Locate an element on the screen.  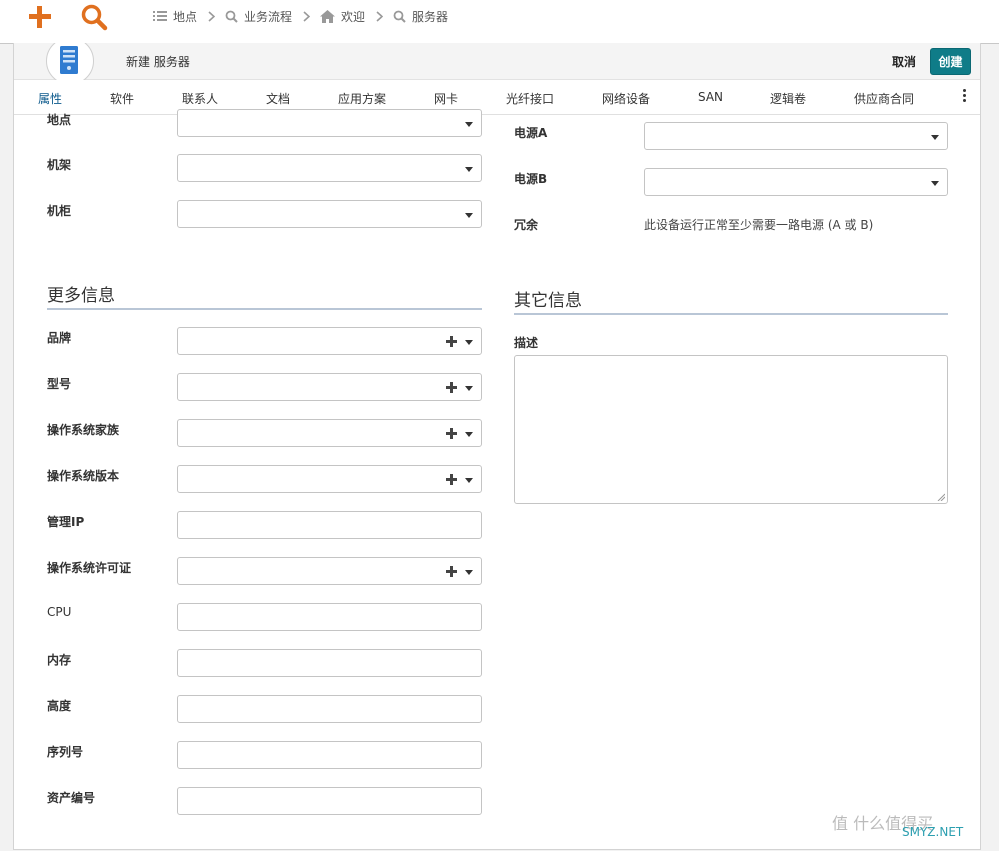
field-label-brand: 品牌 is located at coordinates (59, 338).